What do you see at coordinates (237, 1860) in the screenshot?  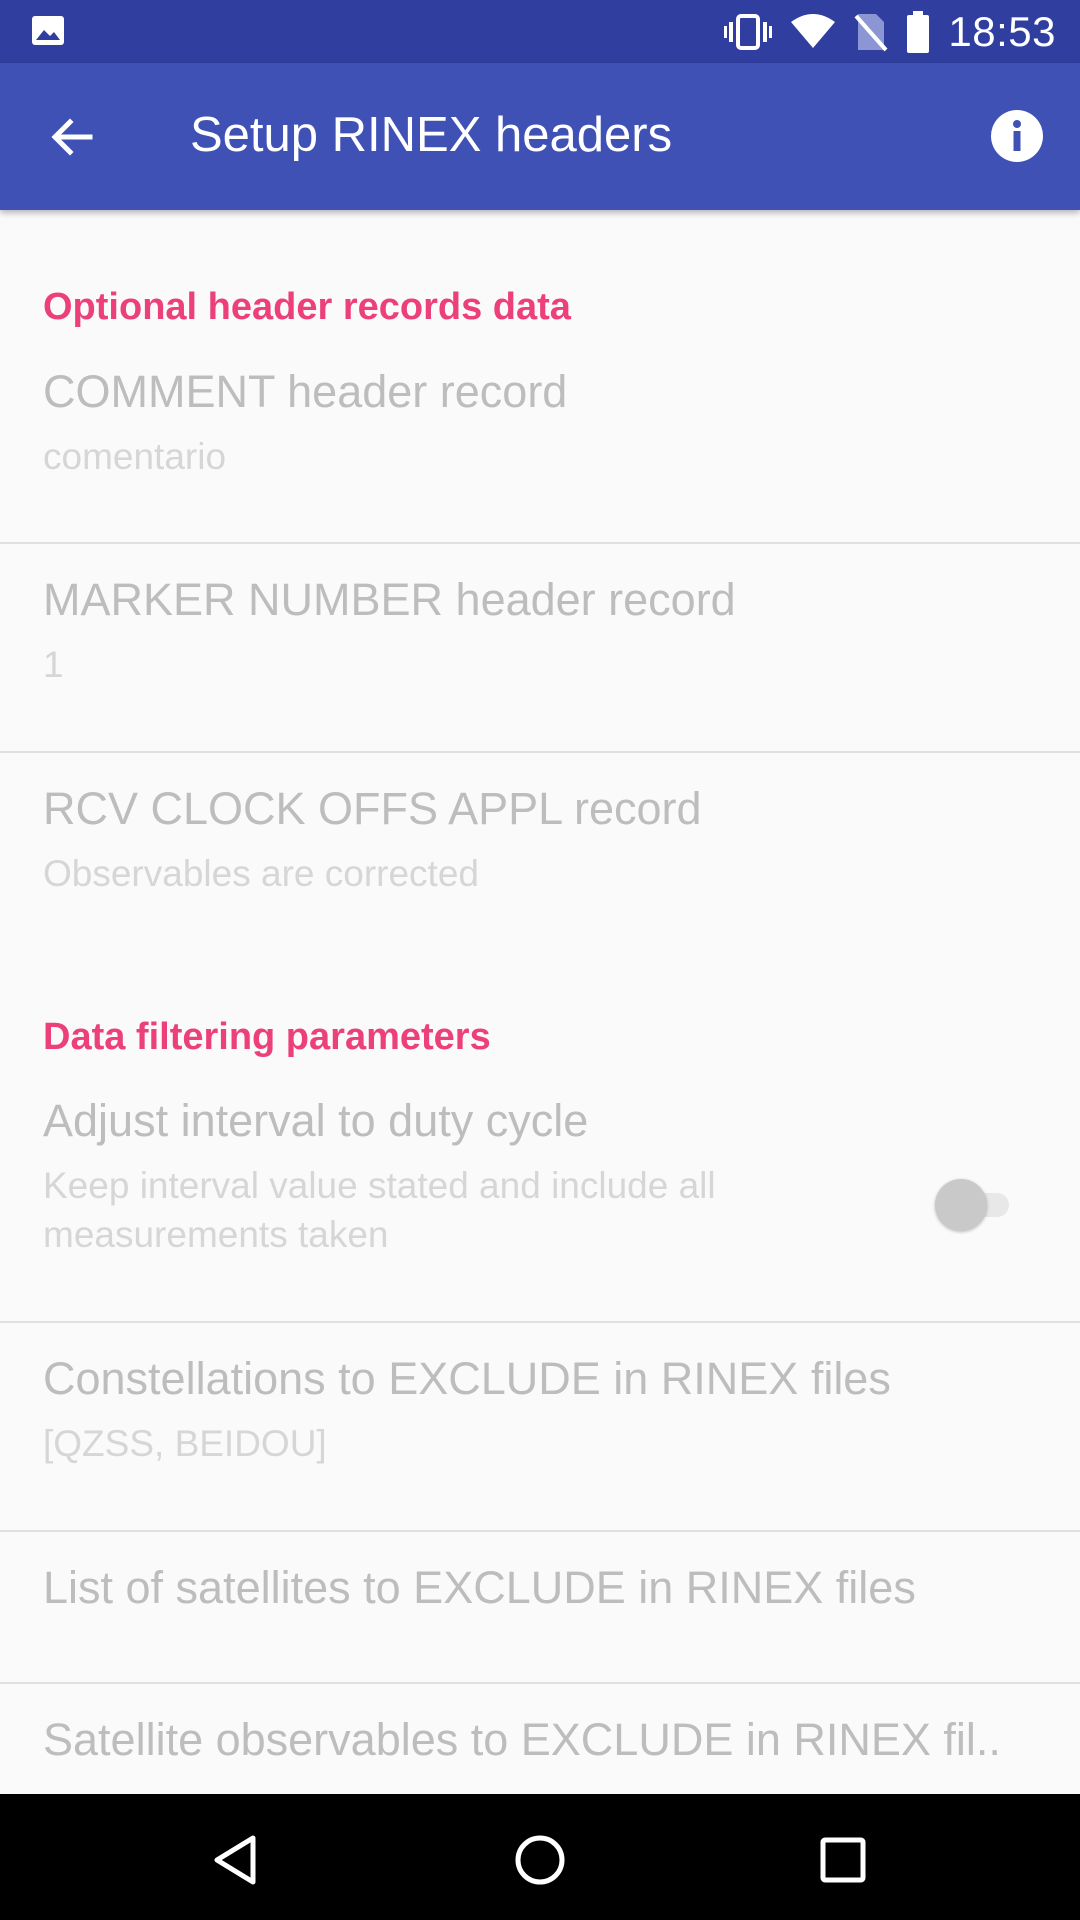 I see `back-triangle-icon` at bounding box center [237, 1860].